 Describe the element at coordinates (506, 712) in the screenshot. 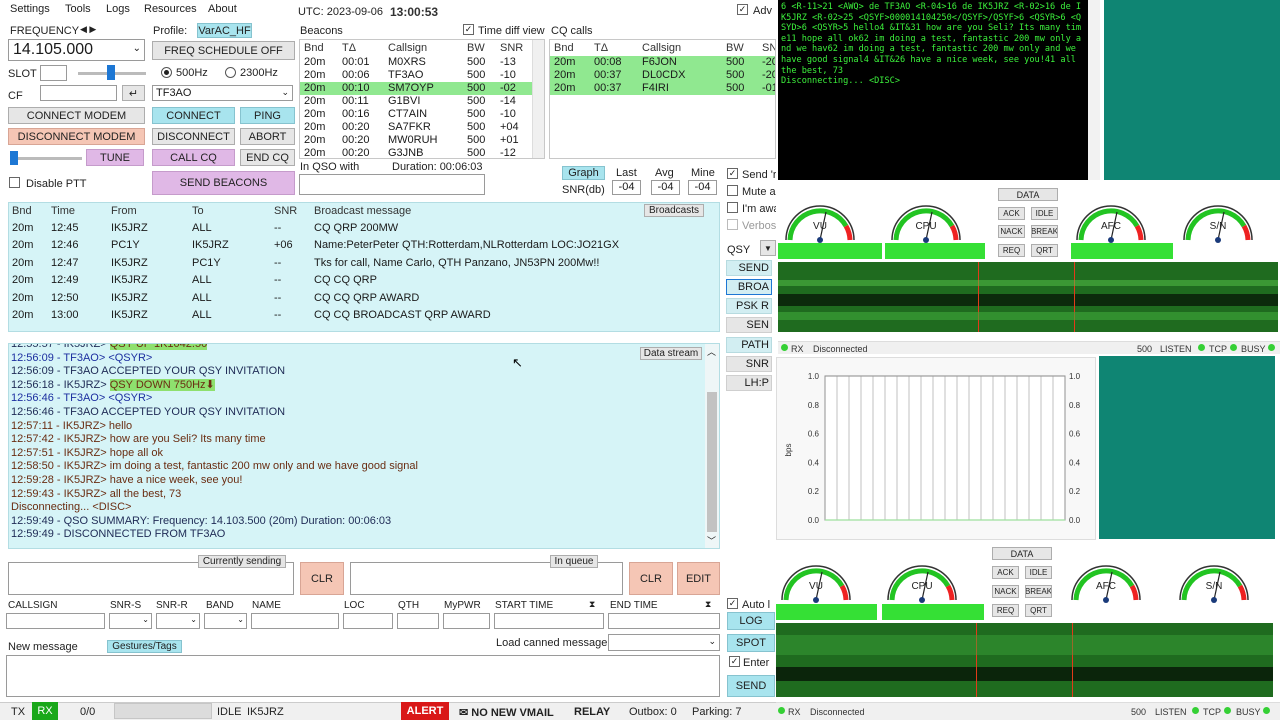

I see `vmail-status: ✉ NO NEW VMAIL` at that location.